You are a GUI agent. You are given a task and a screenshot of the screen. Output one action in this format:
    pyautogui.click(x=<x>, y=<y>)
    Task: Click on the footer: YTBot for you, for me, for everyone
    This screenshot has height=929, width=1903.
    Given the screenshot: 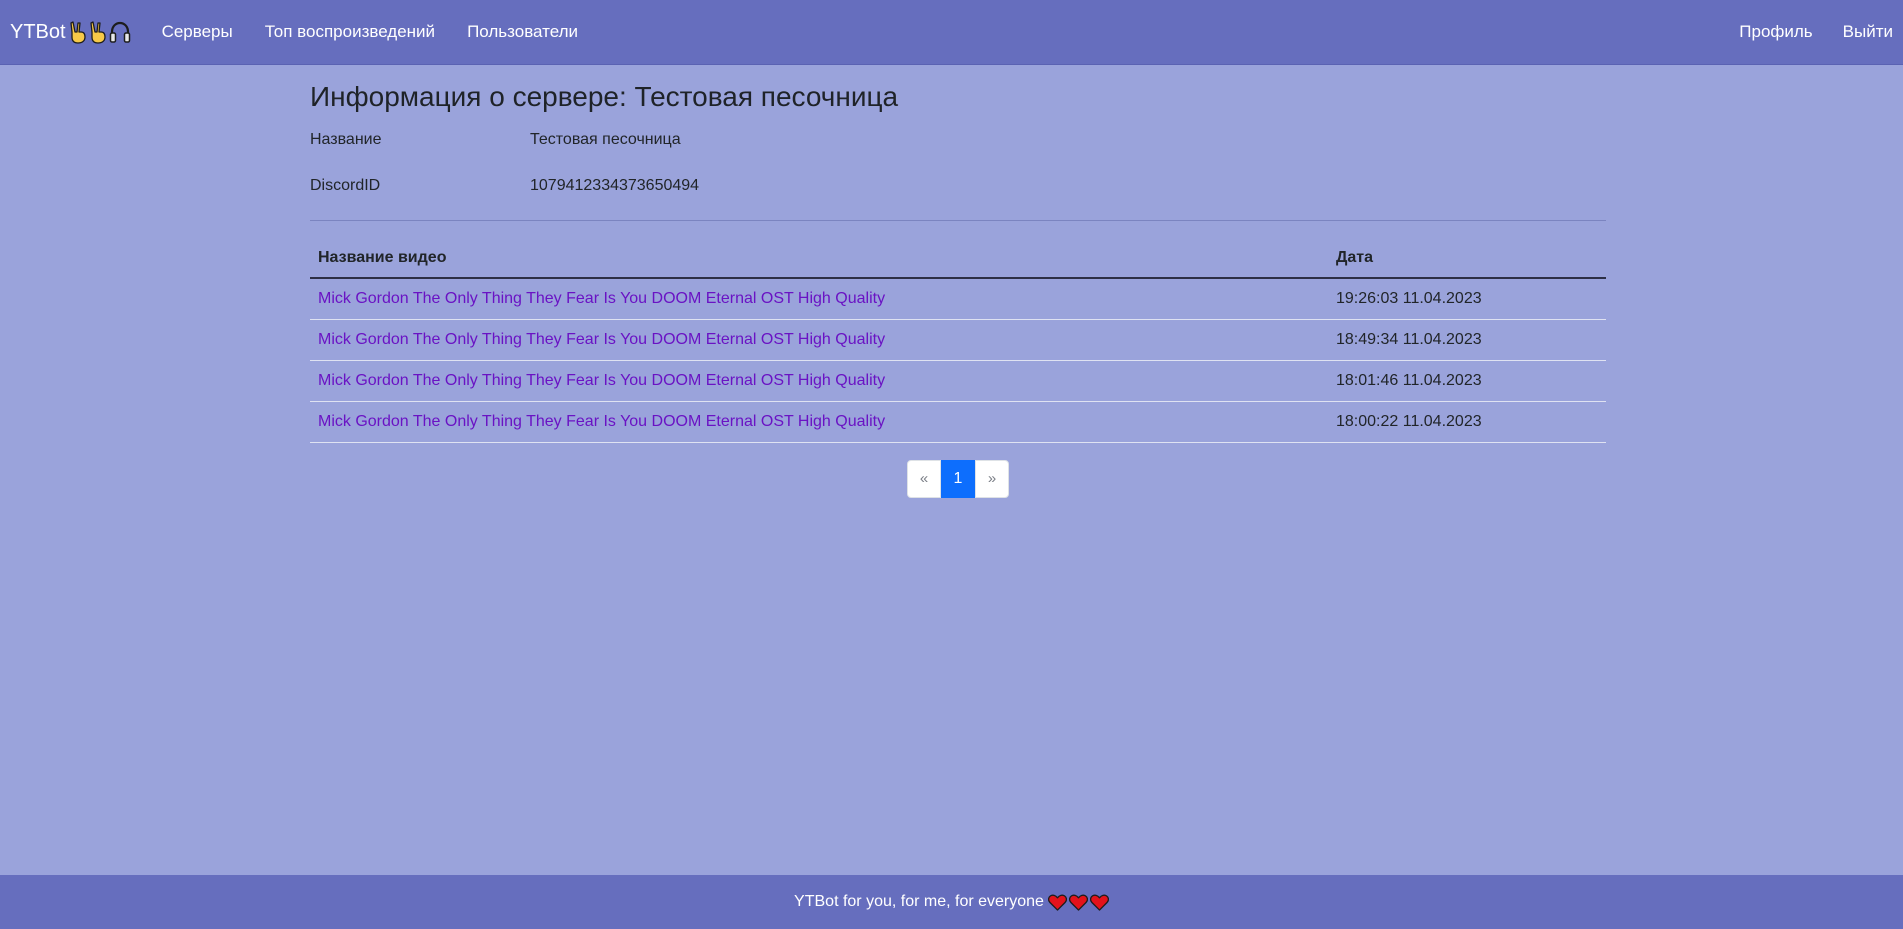 What is the action you would take?
    pyautogui.click(x=951, y=902)
    